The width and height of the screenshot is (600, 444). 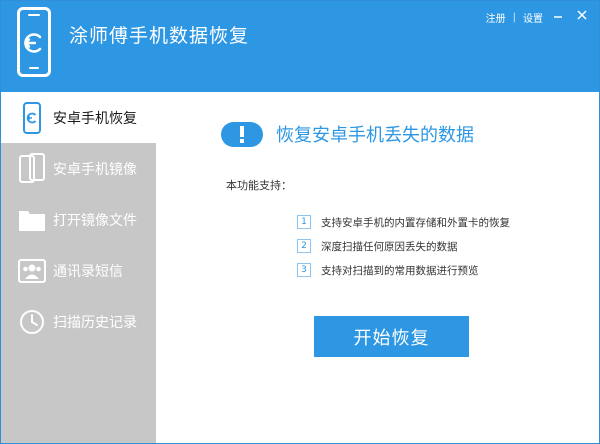 I want to click on sidebar-item-label: 扫描历史记录, so click(x=95, y=322).